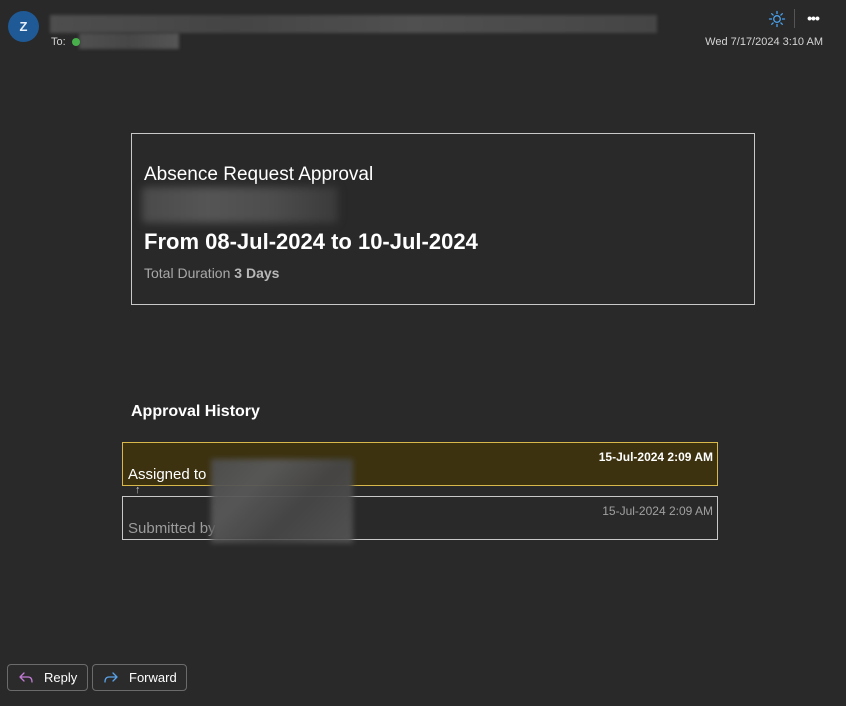  I want to click on recipient-redacted, so click(129, 41).